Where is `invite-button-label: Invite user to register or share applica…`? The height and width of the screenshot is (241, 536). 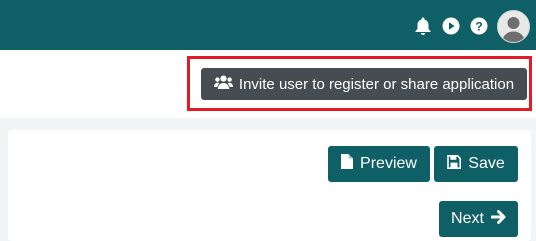
invite-button-label: Invite user to register or share applica… is located at coordinates (376, 84).